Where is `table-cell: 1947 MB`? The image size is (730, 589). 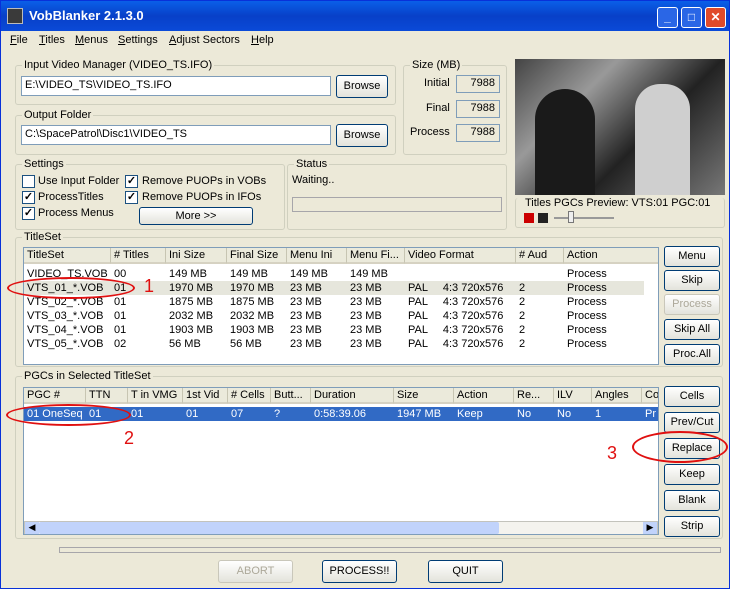 table-cell: 1947 MB is located at coordinates (424, 414).